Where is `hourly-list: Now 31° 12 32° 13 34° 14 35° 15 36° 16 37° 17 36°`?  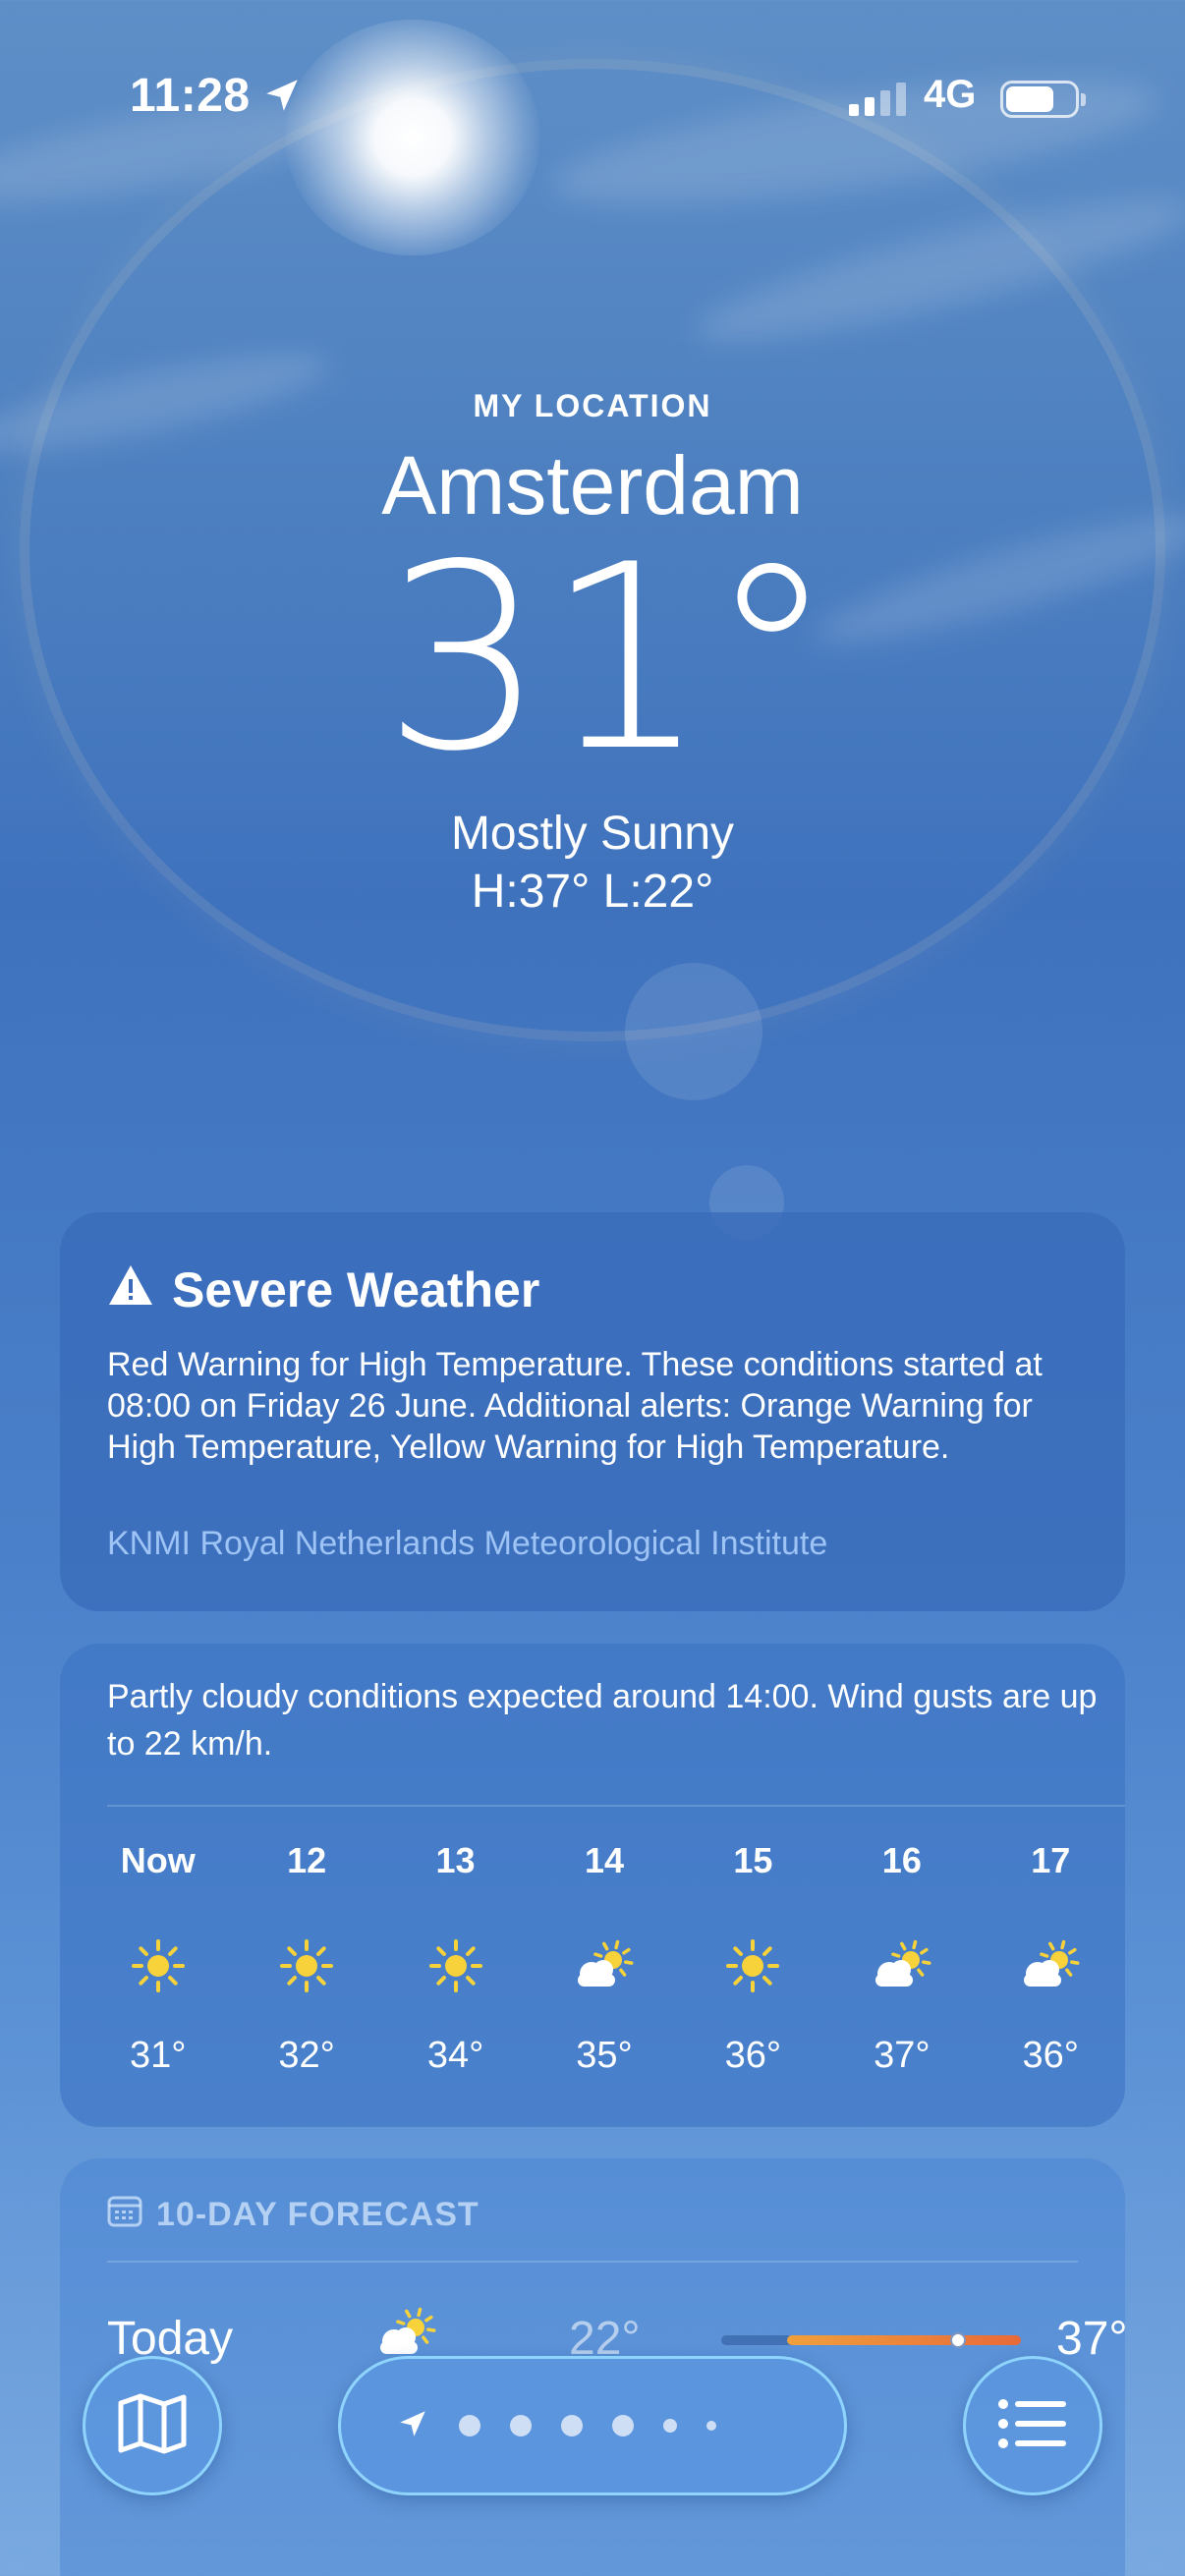
hourly-list: Now 31° 12 32° 13 34° 14 35° 15 36° 16 37° 17 36° is located at coordinates (604, 1958).